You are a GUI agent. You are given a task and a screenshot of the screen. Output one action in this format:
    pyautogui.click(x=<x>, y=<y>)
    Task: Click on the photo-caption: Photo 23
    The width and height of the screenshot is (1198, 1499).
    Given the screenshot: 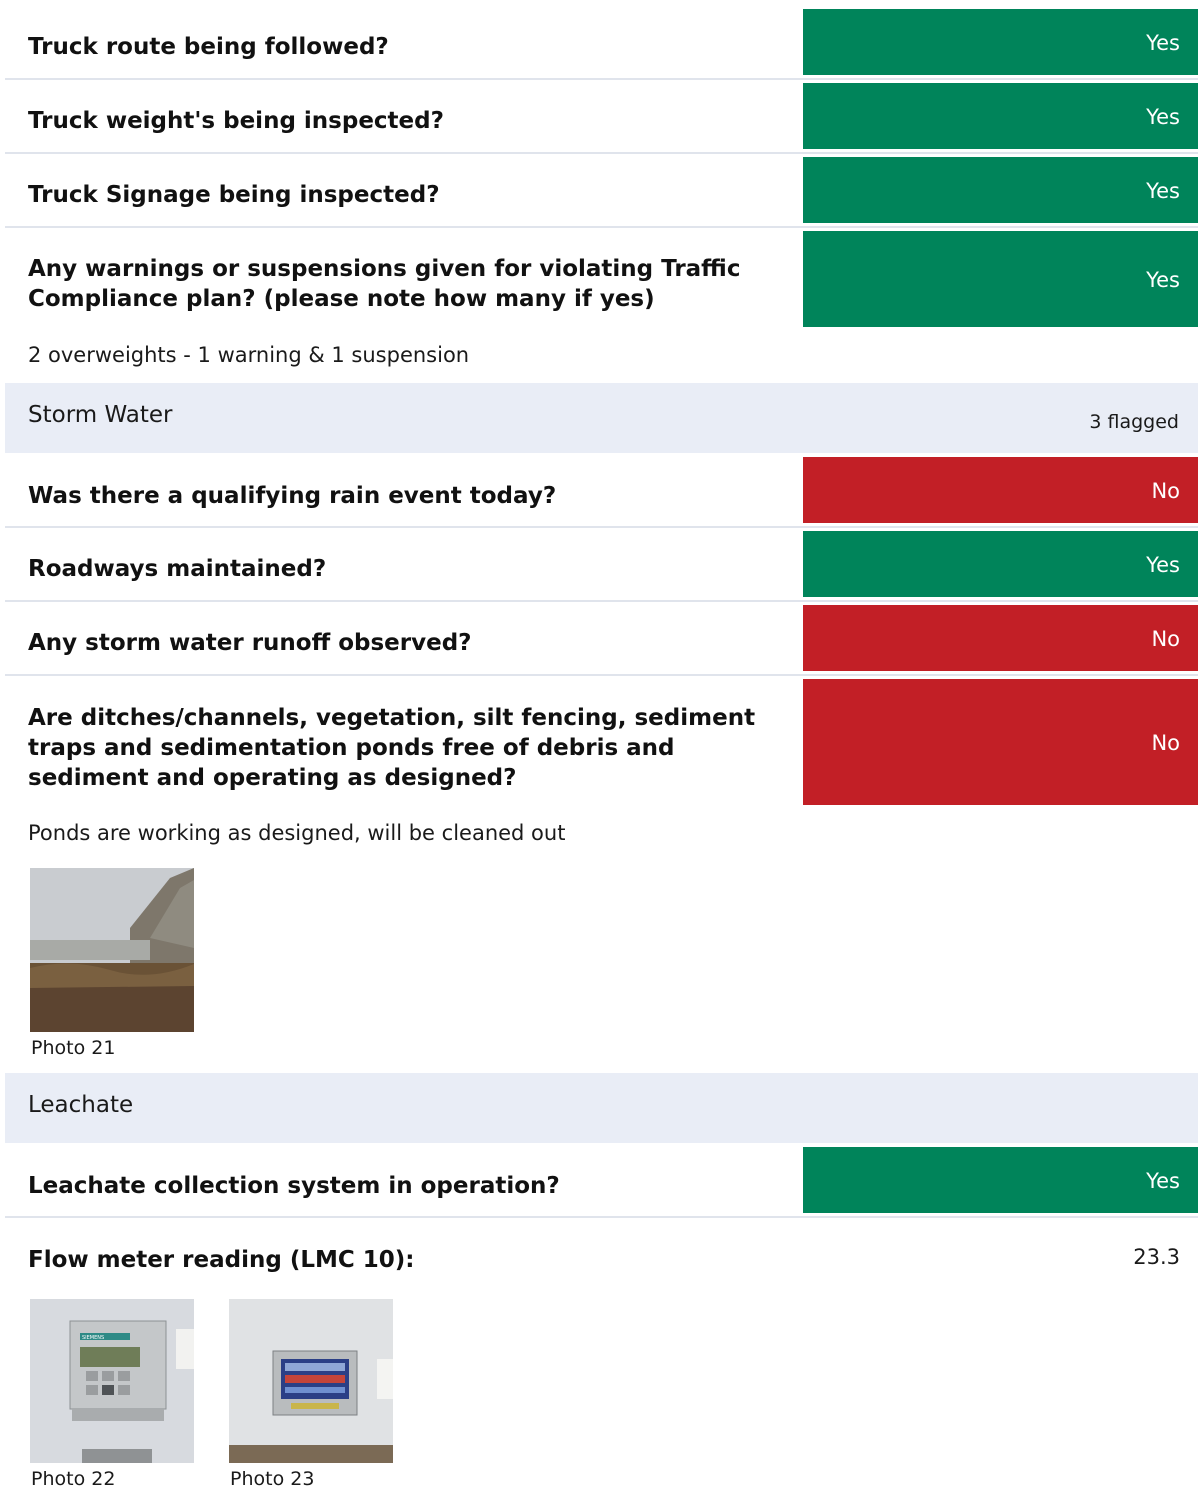 What is the action you would take?
    pyautogui.click(x=272, y=1479)
    